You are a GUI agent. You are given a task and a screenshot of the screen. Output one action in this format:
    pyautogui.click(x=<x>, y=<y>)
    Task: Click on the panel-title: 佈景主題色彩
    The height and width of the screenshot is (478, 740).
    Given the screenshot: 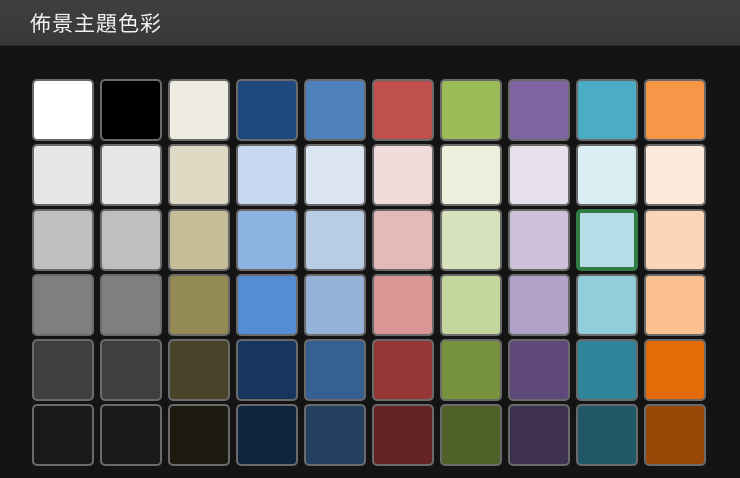 What is the action you would take?
    pyautogui.click(x=96, y=23)
    